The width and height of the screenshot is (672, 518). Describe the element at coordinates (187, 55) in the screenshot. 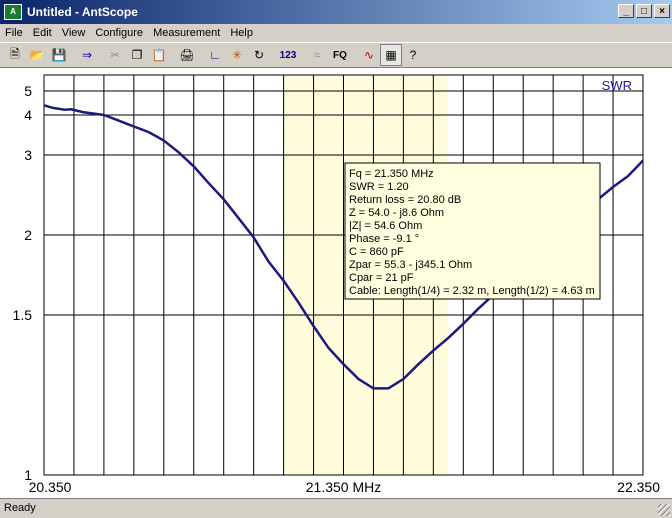

I see `print-icon: 🖨` at that location.